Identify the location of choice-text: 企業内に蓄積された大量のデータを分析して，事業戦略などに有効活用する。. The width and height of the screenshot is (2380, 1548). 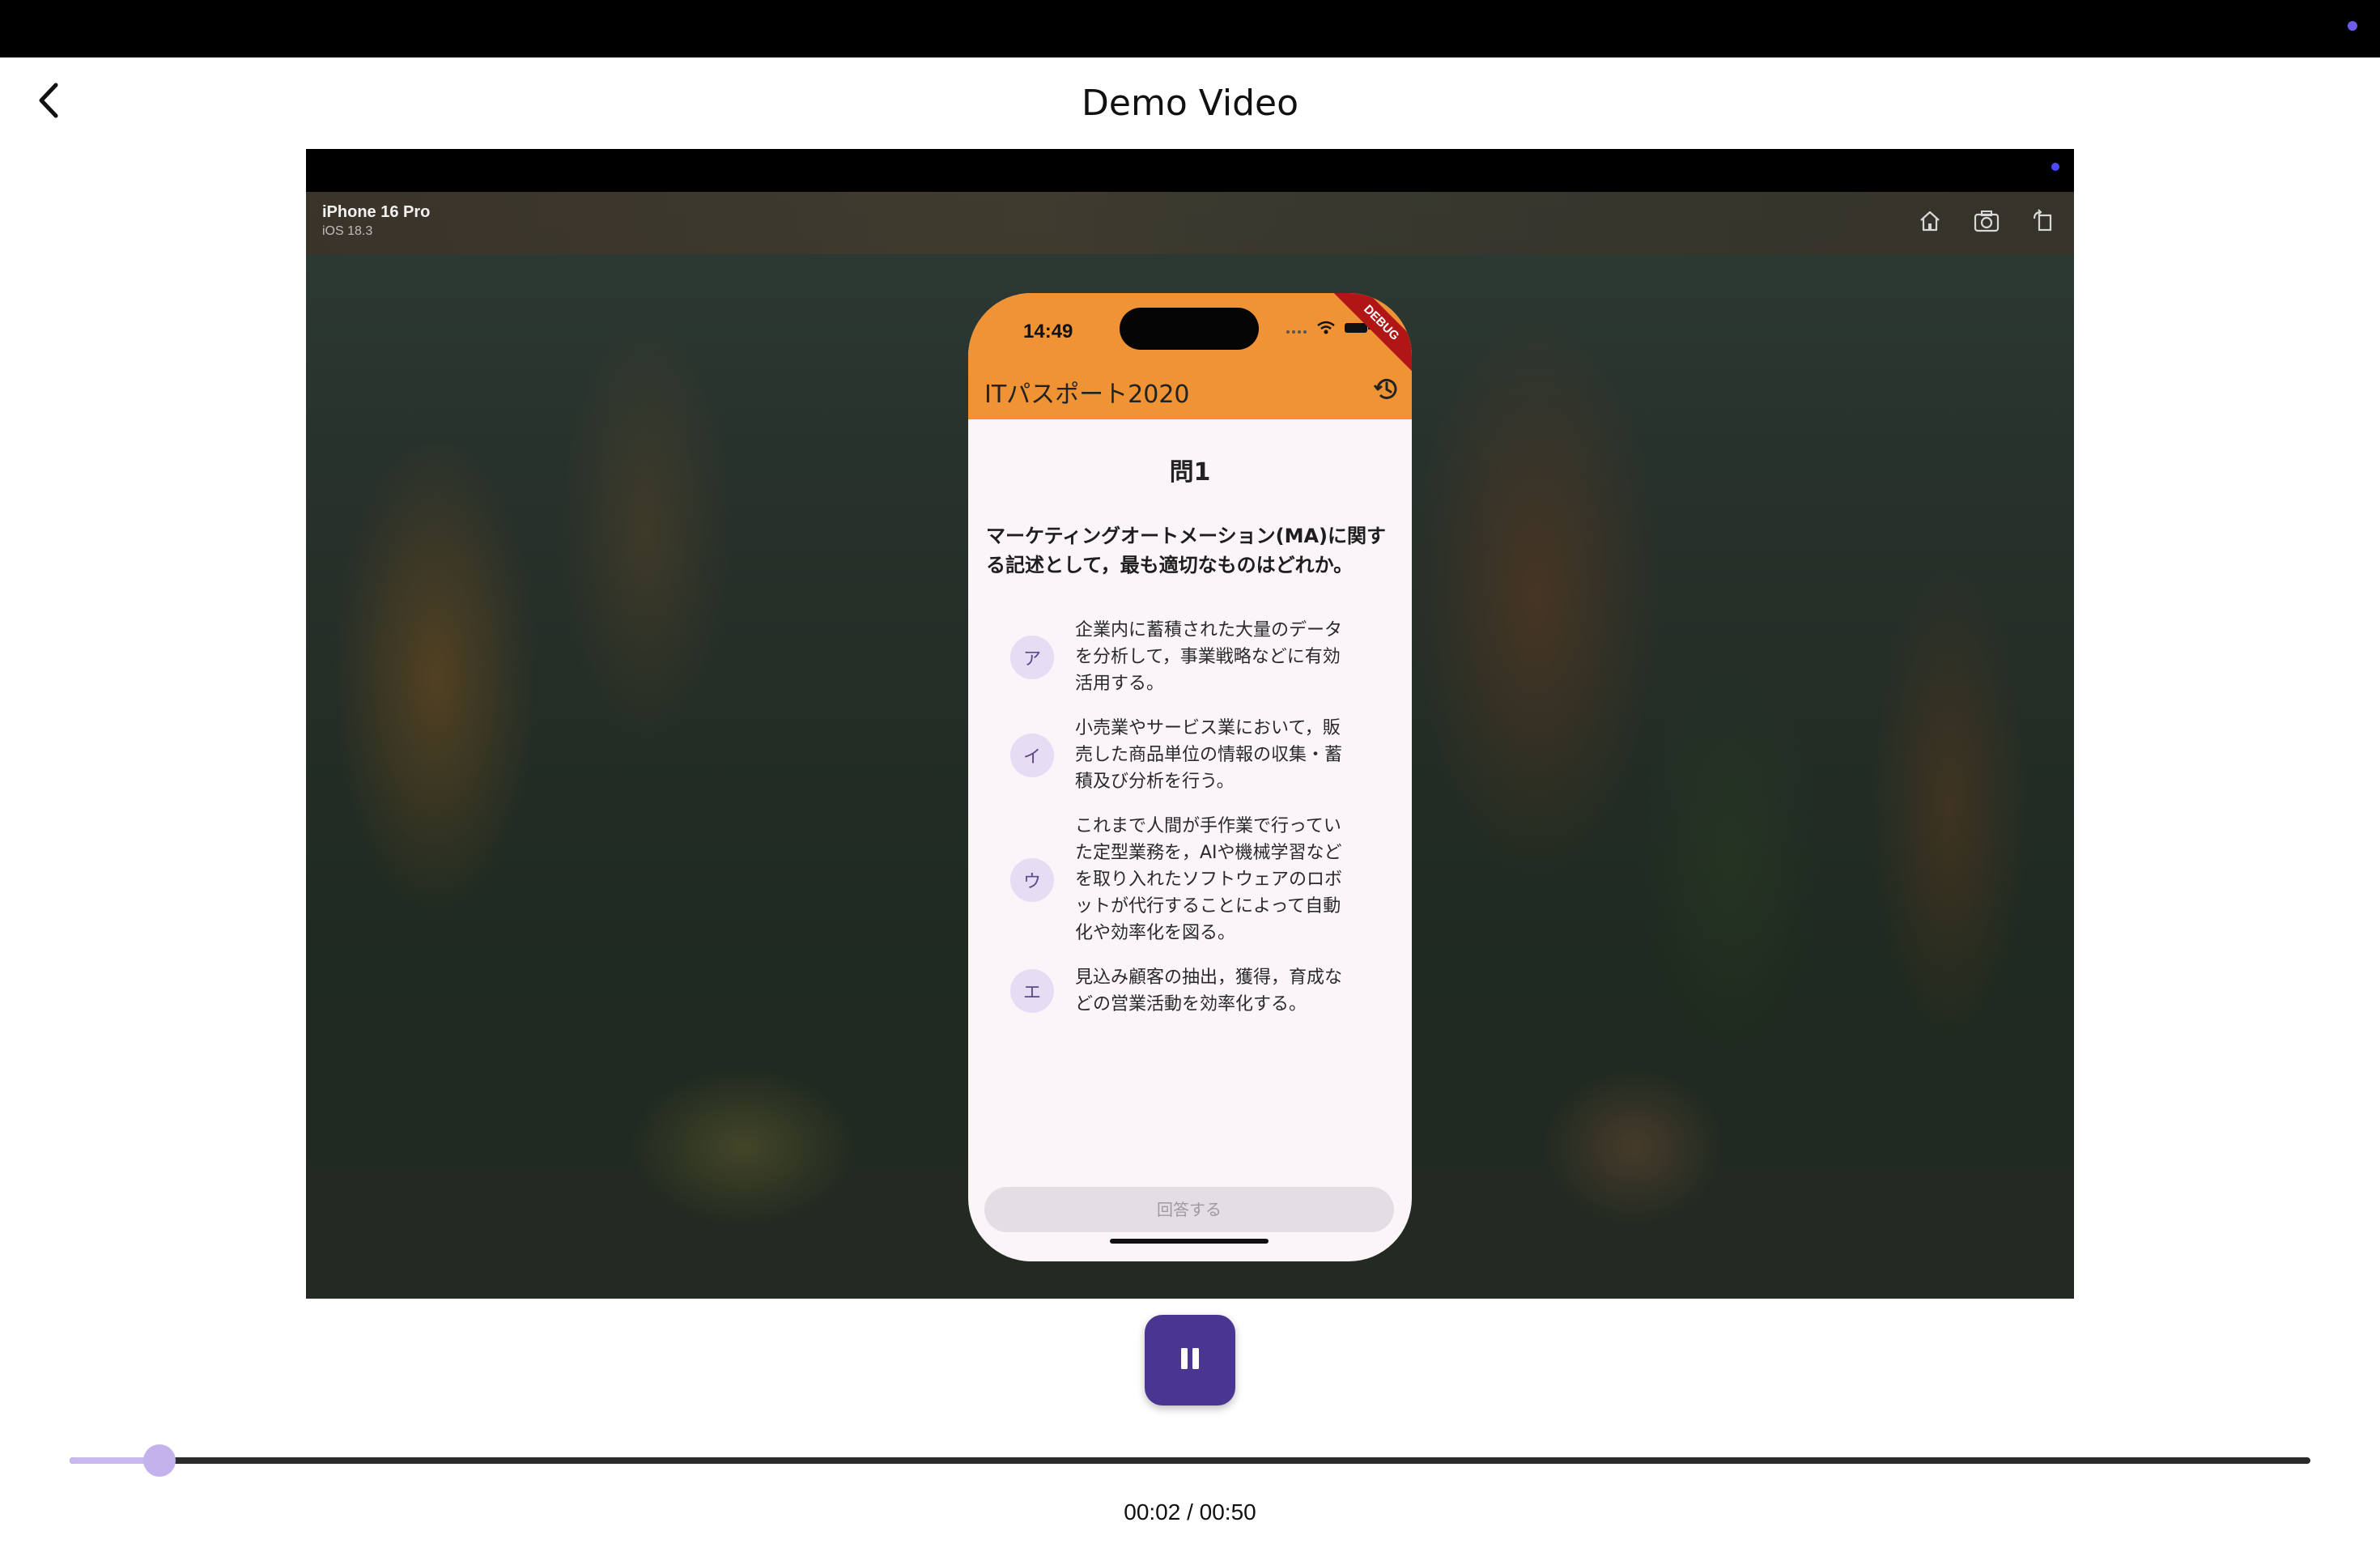
(1209, 657).